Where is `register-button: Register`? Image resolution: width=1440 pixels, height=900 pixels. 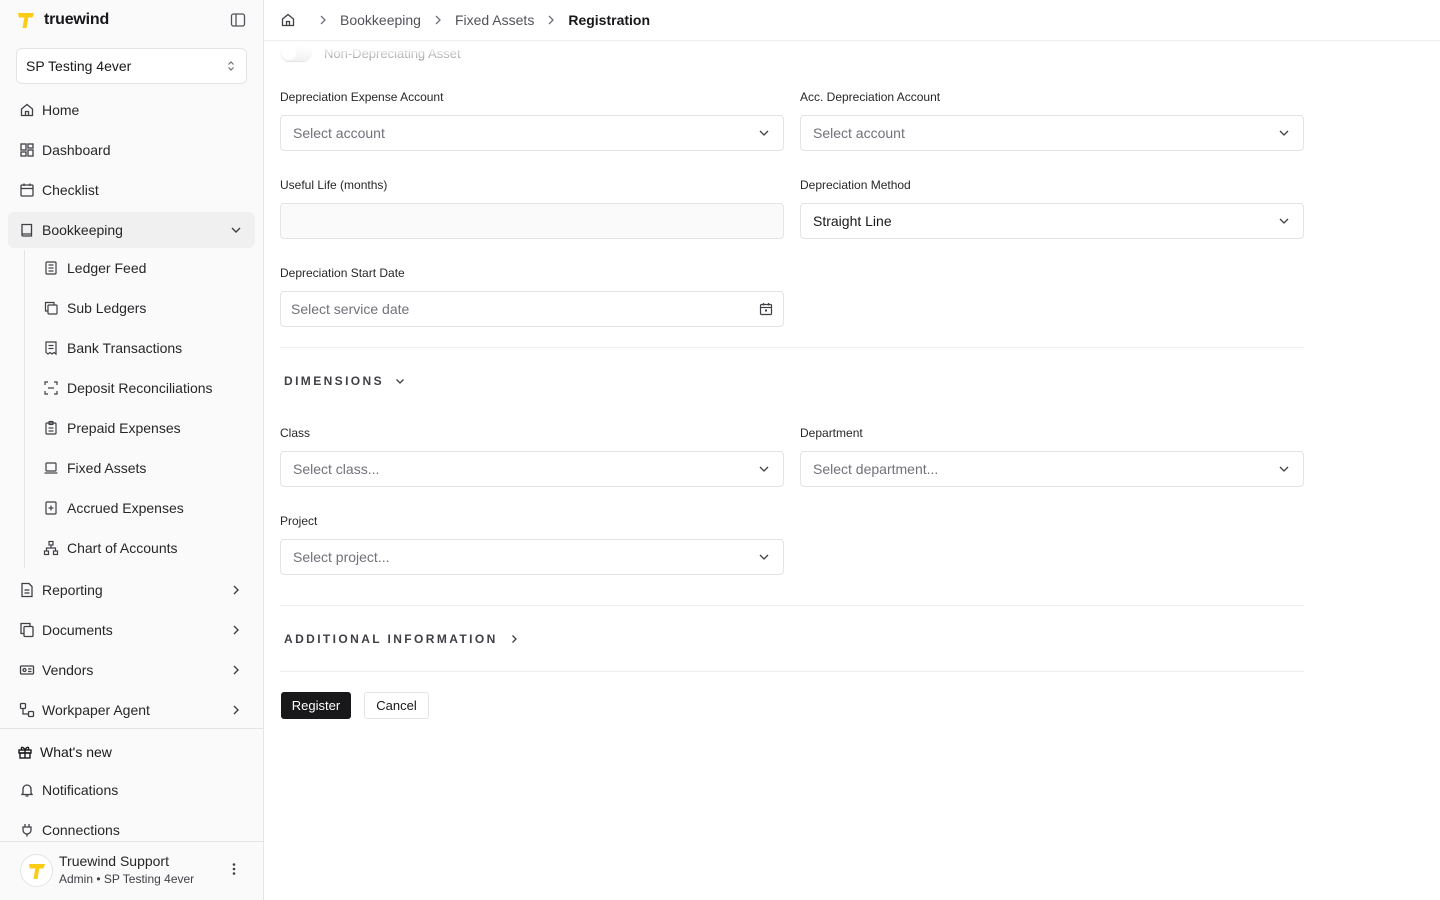
register-button: Register is located at coordinates (316, 705).